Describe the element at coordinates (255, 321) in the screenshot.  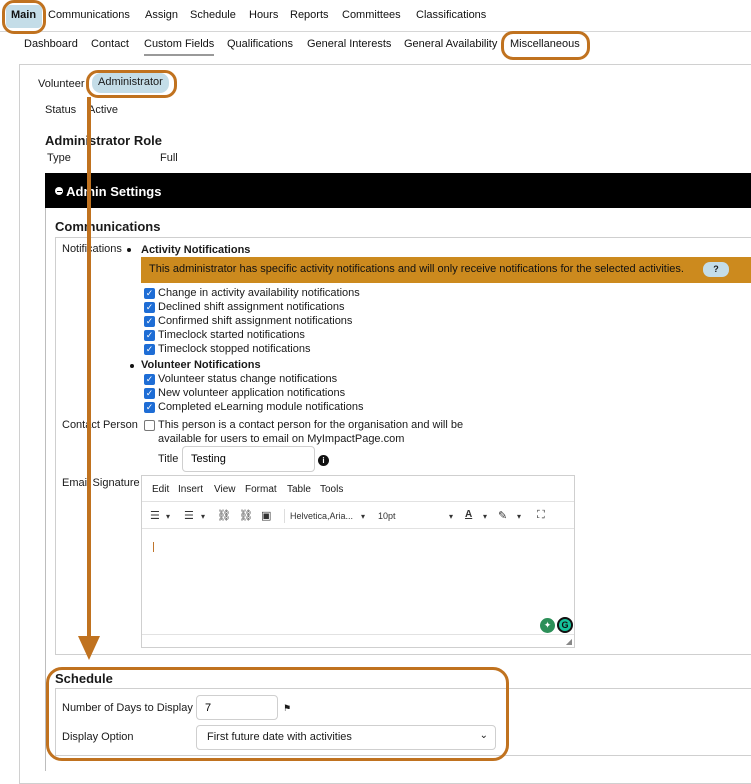
I see `activity-item: Confirmed shift assignment notifications` at that location.